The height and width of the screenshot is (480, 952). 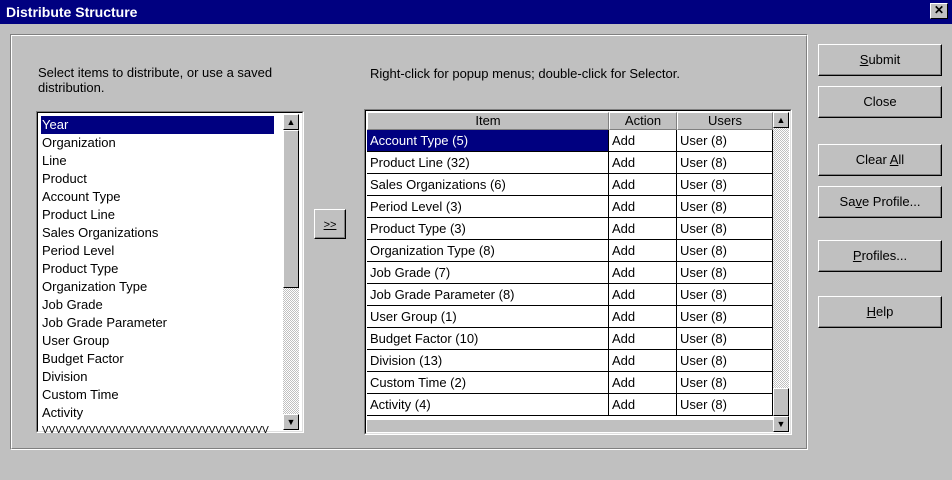 What do you see at coordinates (725, 121) in the screenshot?
I see `column-header: Users` at bounding box center [725, 121].